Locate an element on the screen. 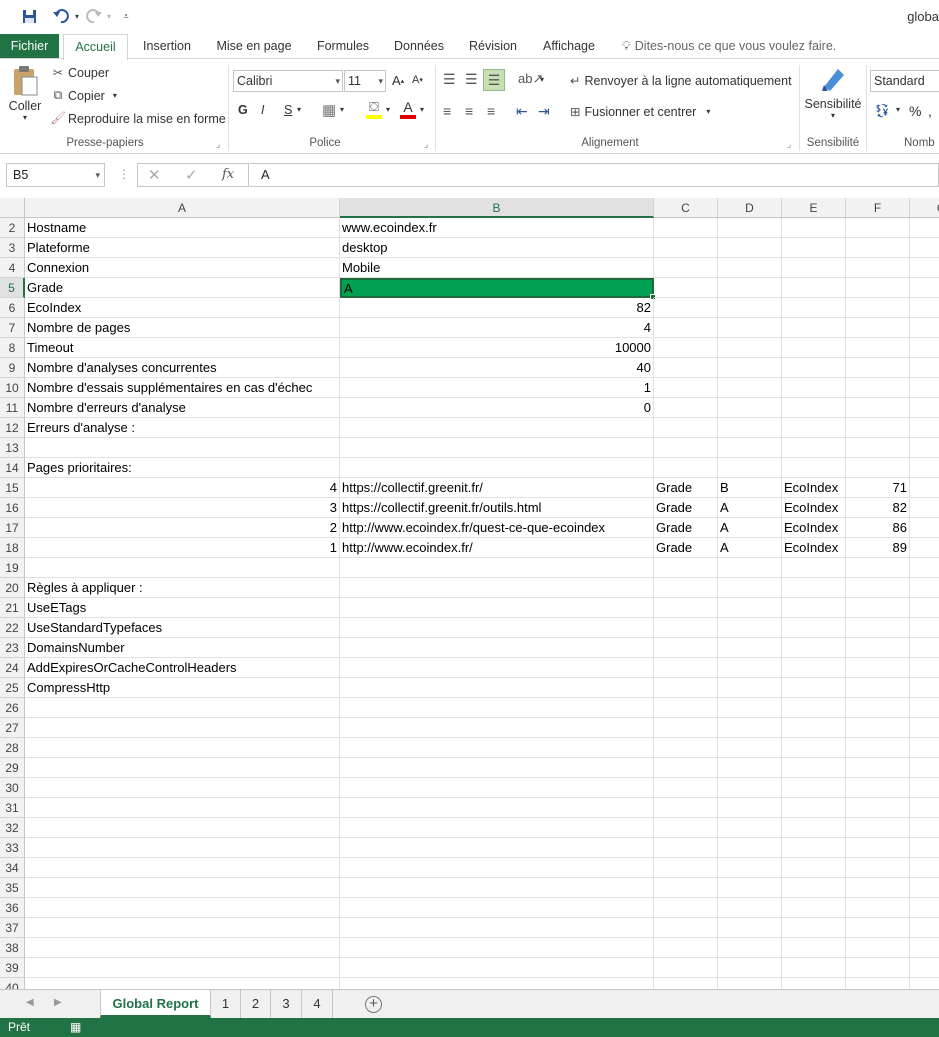 The image size is (939, 1037). cell-g29 is located at coordinates (924, 768).